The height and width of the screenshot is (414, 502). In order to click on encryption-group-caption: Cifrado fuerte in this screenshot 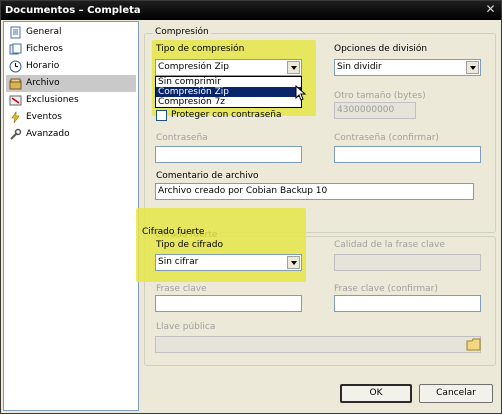, I will do `click(173, 232)`.